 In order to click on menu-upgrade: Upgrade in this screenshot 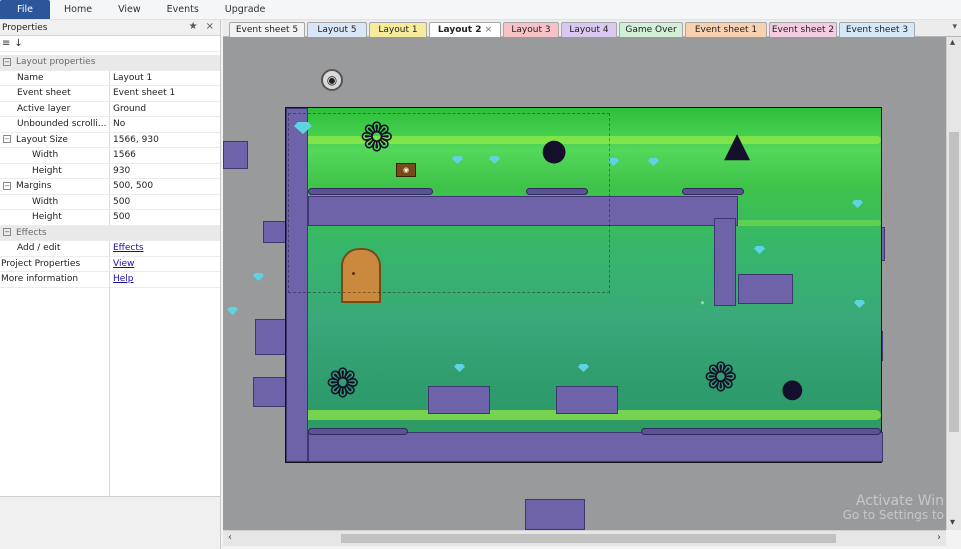, I will do `click(245, 9)`.